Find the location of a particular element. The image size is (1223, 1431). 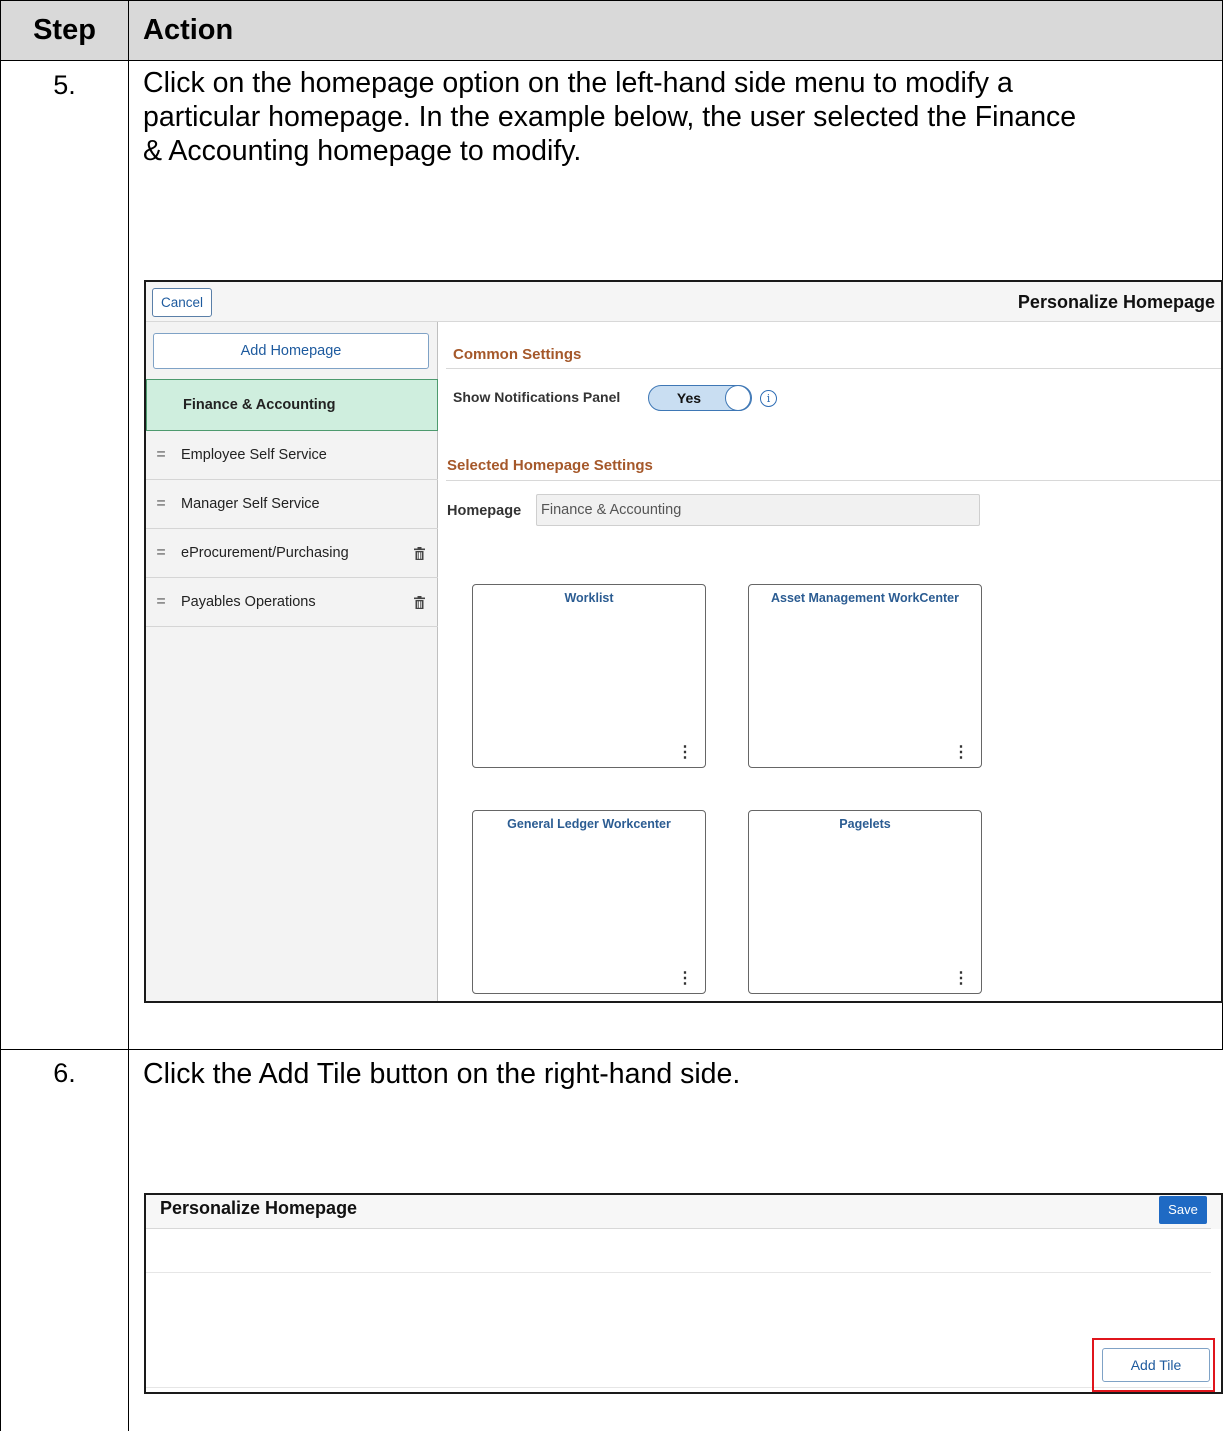

tile-general-ledger-workcenter: General Ledger Workcenter ⋮ is located at coordinates (589, 902).